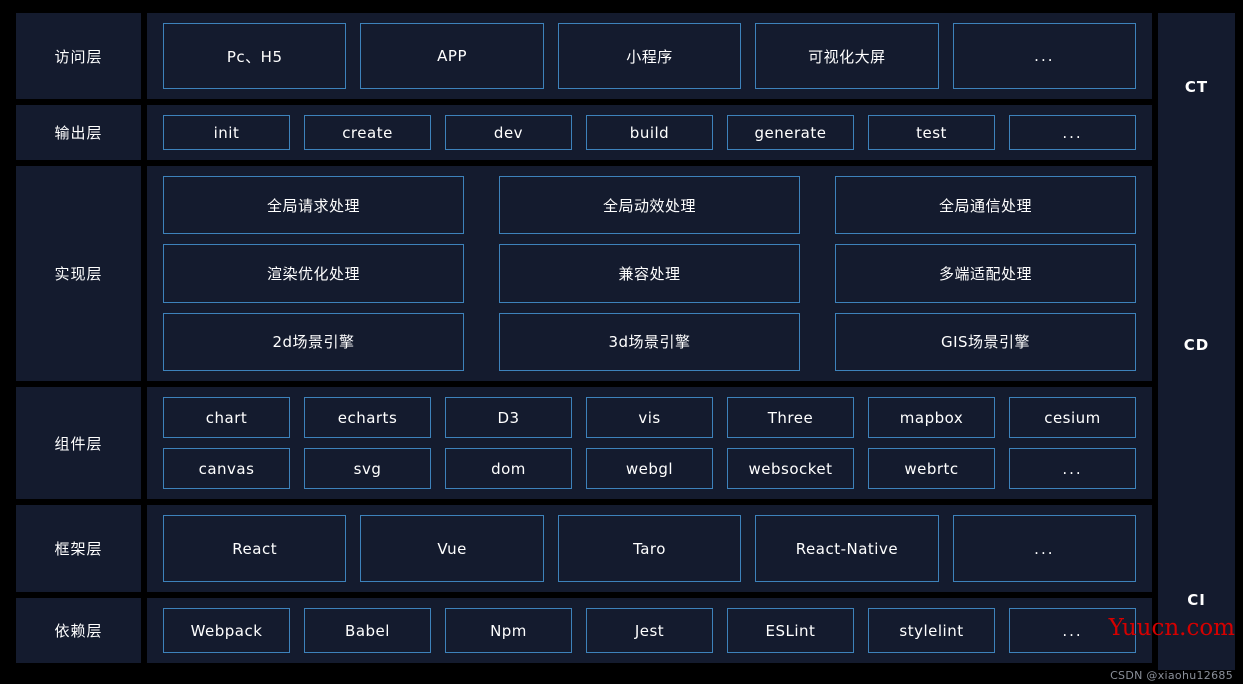 The height and width of the screenshot is (684, 1243). I want to click on node-item: 渲染优化处理, so click(313, 273).